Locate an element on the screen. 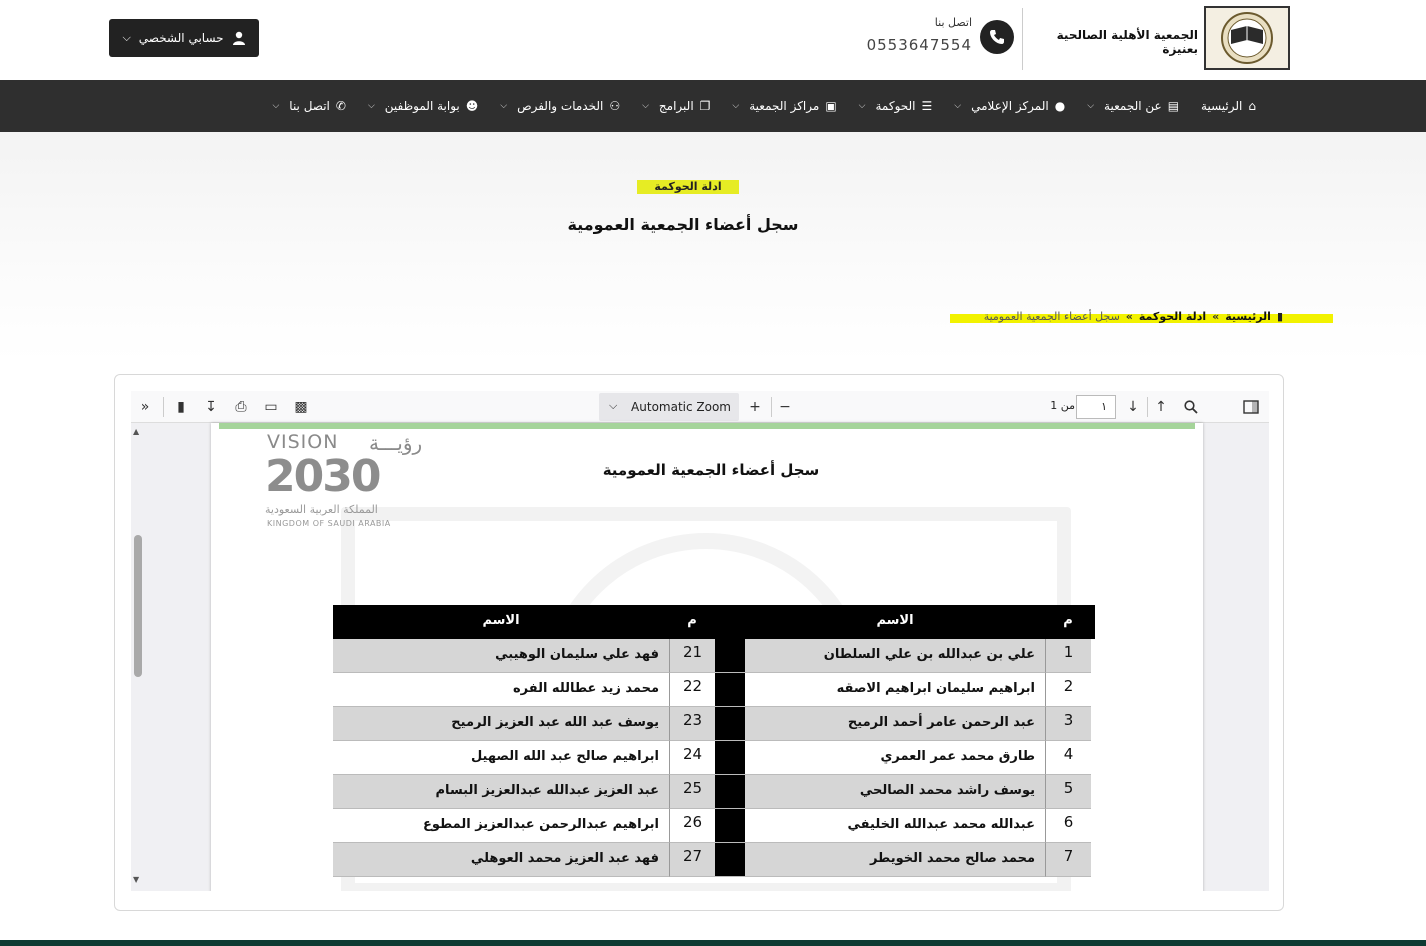  bookmark-button: ▮ is located at coordinates (181, 407).